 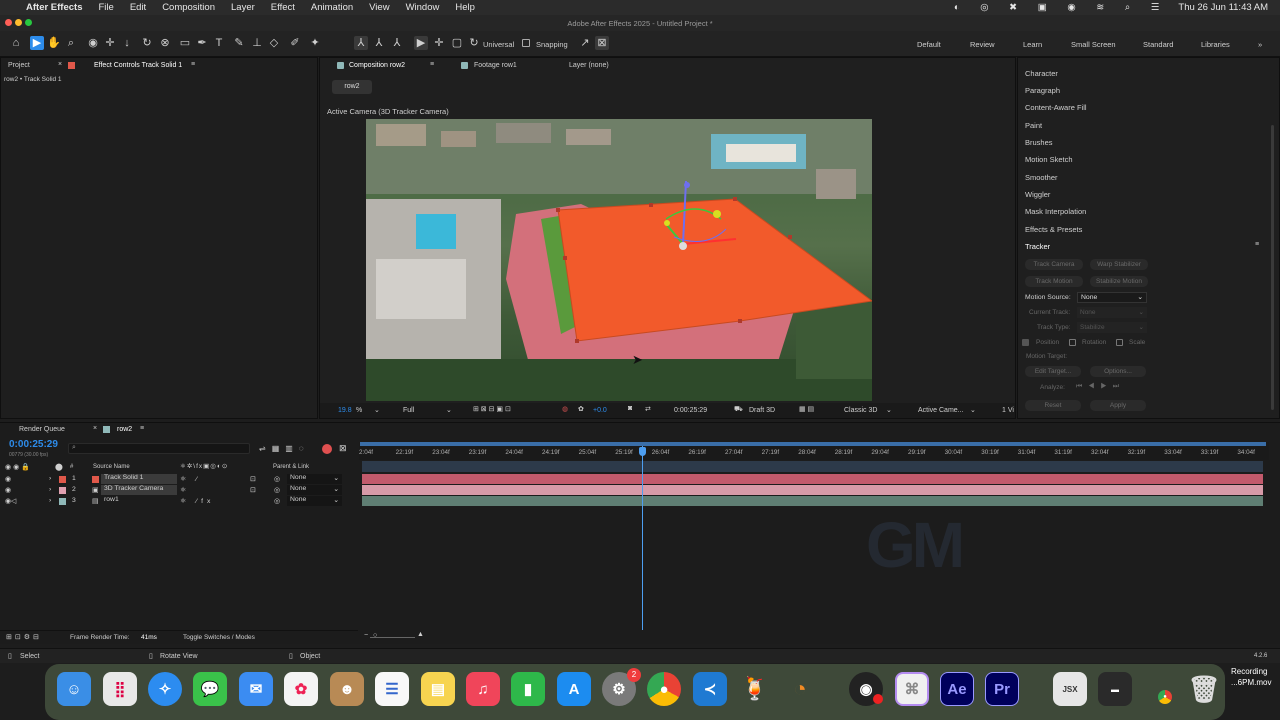 I want to click on layer-1-switches-icons: ⚛ ⁄, so click(x=190, y=479).